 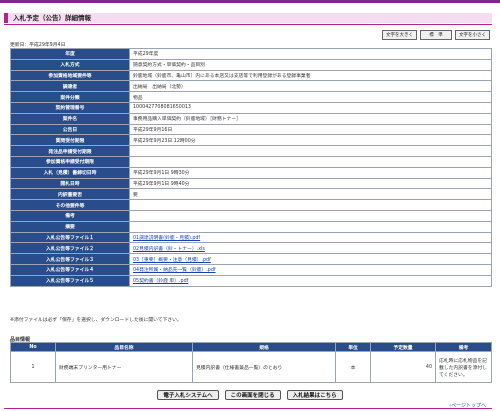 I want to click on col-qty: 予定数量, so click(x=403, y=347).